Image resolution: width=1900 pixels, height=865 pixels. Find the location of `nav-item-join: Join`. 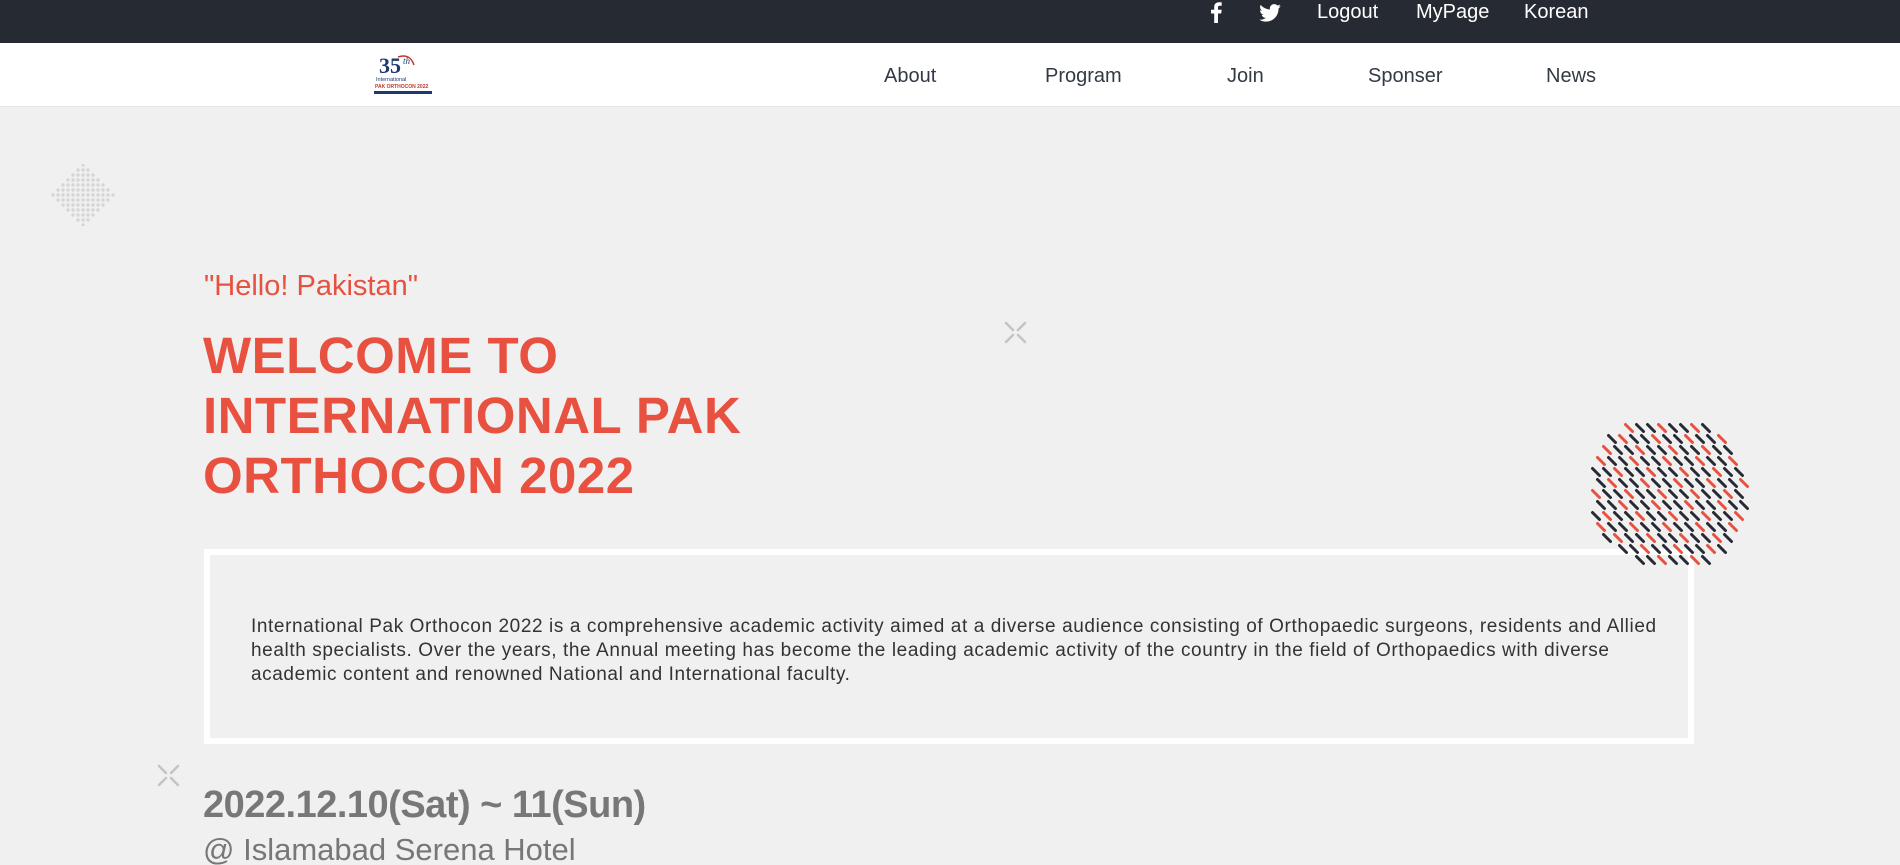

nav-item-join: Join is located at coordinates (1245, 76).